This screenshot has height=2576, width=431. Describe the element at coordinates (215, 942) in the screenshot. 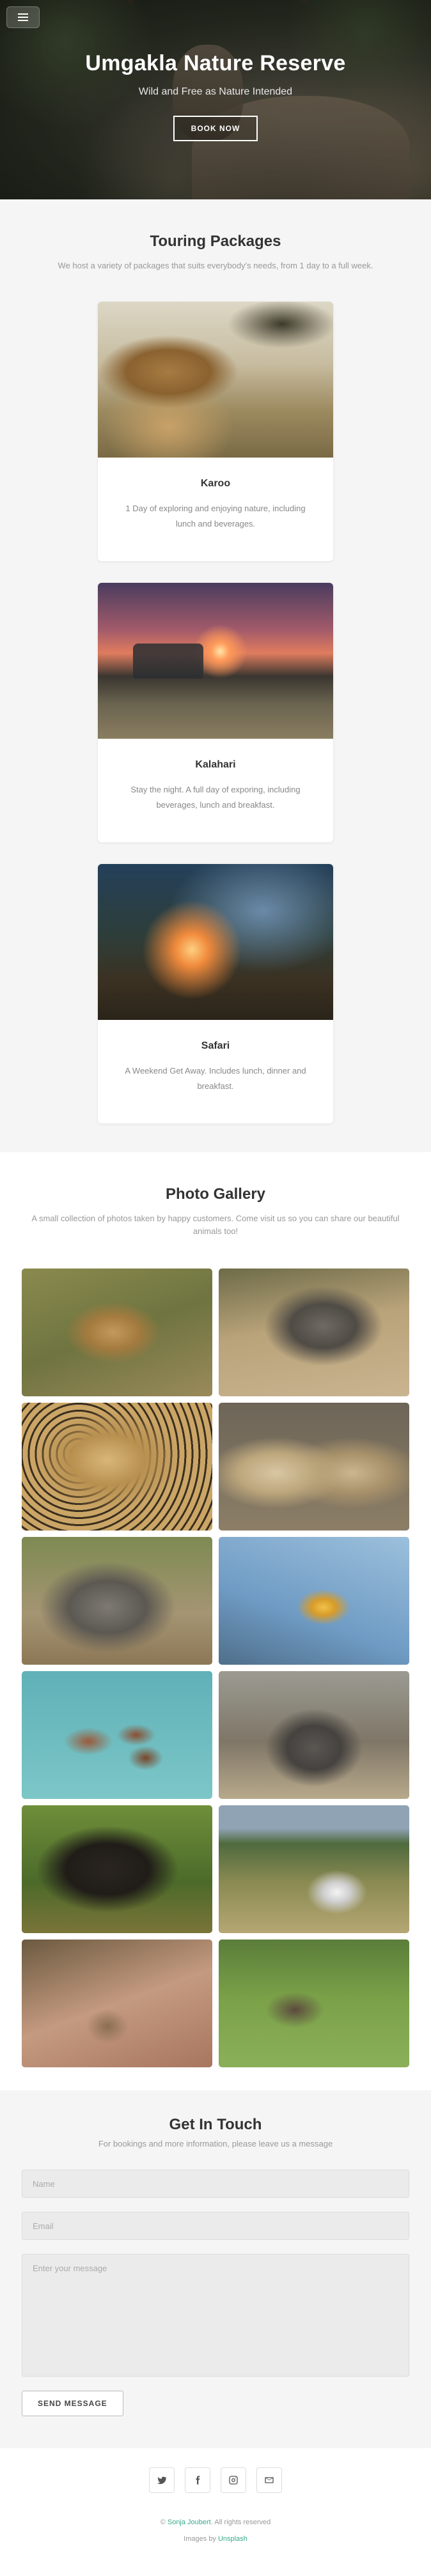

I see `package-image-campfire` at that location.